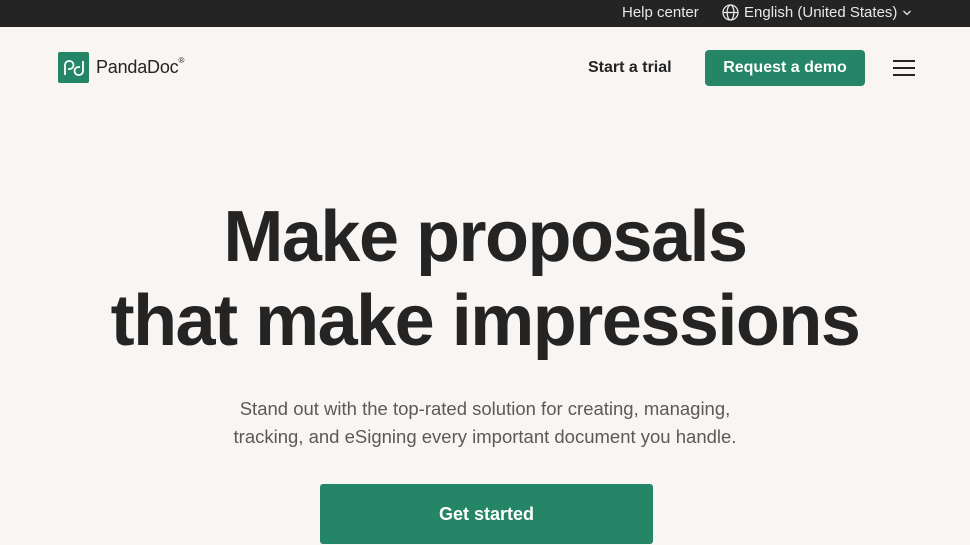  I want to click on request-demo-button: Request a demo, so click(785, 68).